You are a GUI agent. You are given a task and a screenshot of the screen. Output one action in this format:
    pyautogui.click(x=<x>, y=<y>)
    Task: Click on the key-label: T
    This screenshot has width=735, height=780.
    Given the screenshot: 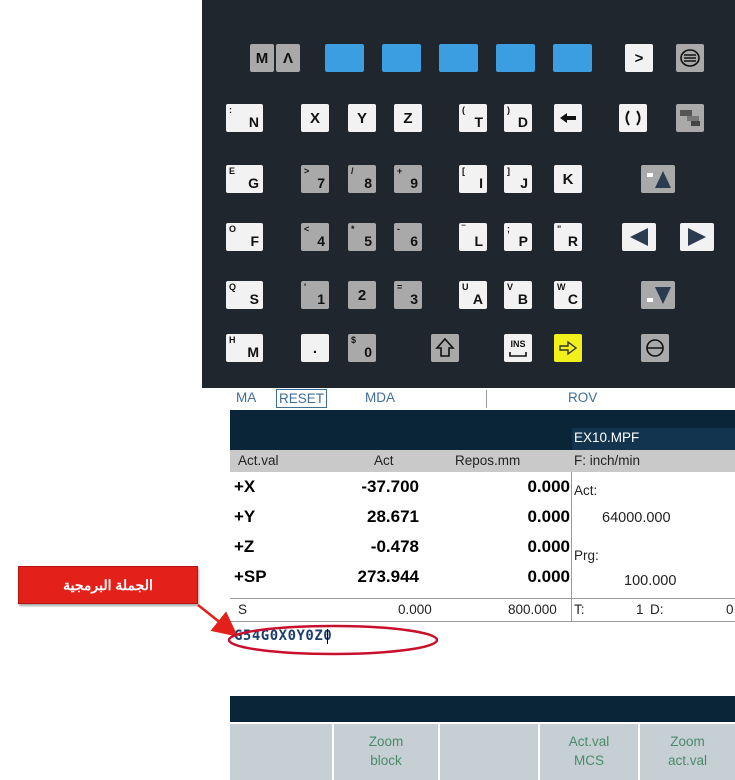 What is the action you would take?
    pyautogui.click(x=478, y=122)
    